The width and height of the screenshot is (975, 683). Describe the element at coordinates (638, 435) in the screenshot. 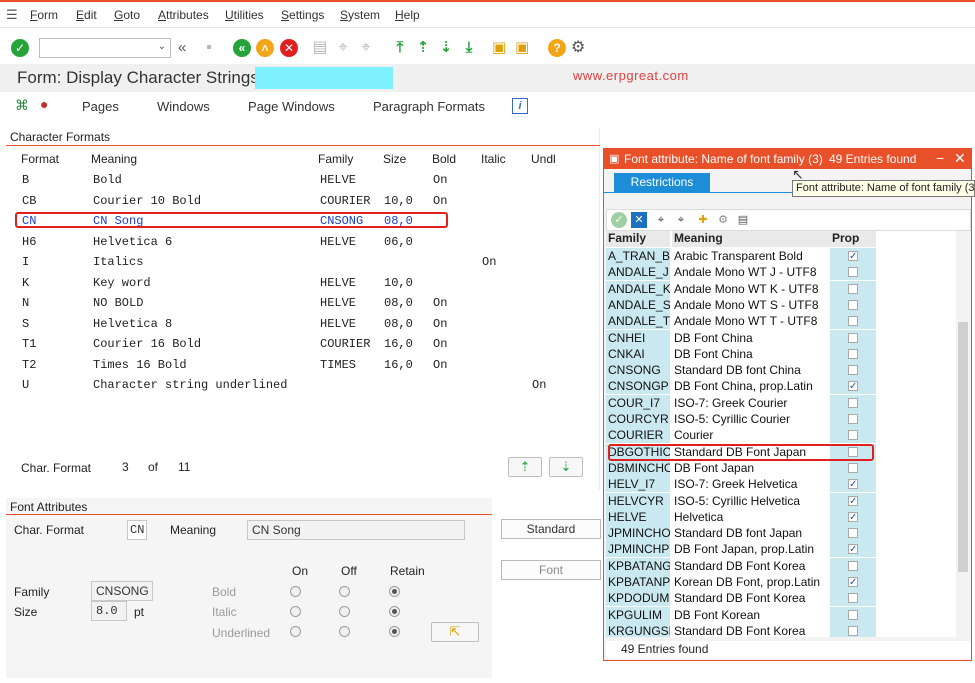

I see `family-cell: COURIER` at that location.